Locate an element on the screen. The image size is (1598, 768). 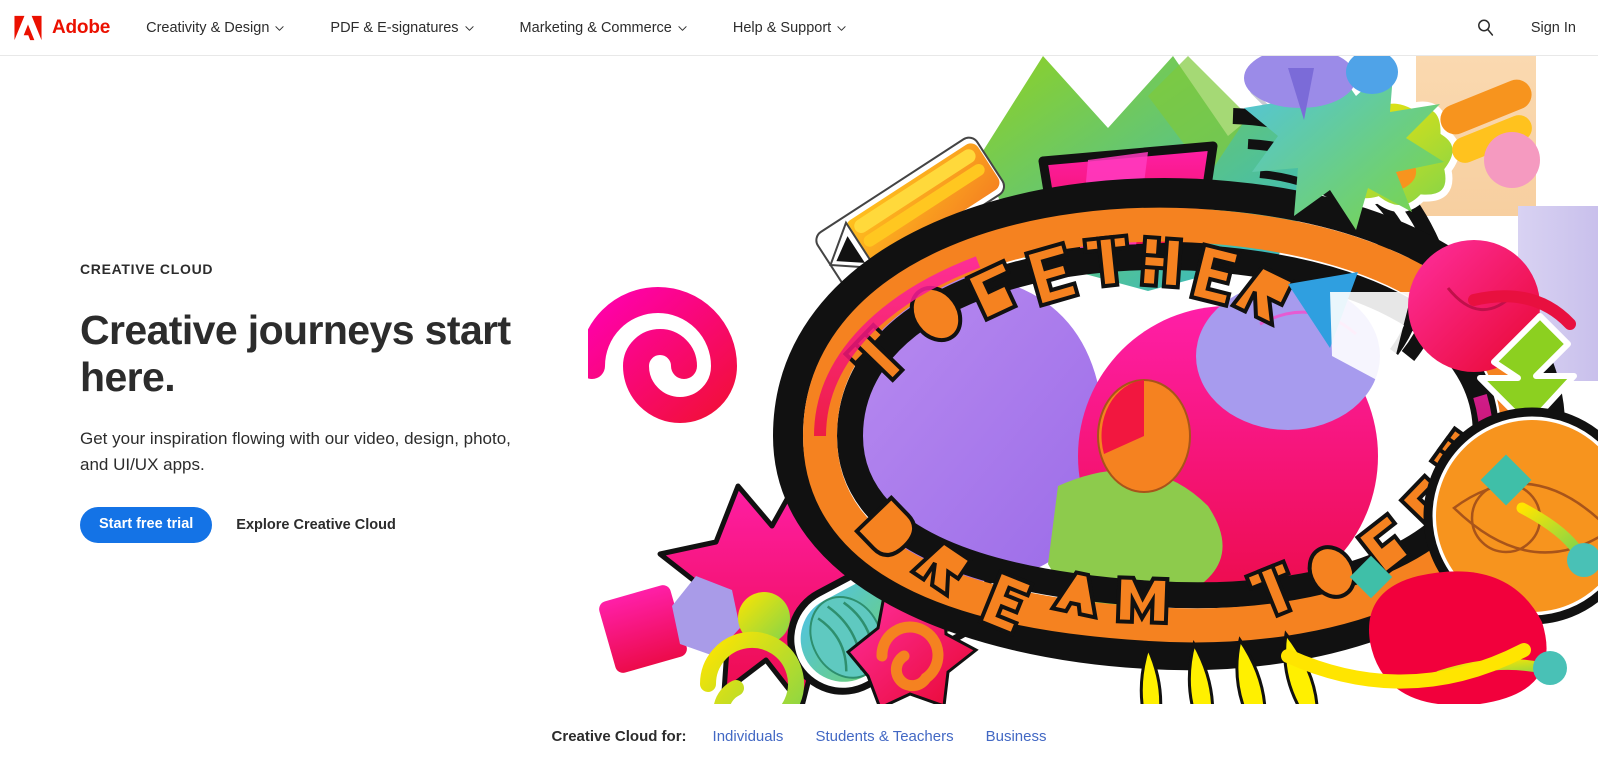
nav-item-help-support: Help & Support is located at coordinates (789, 28).